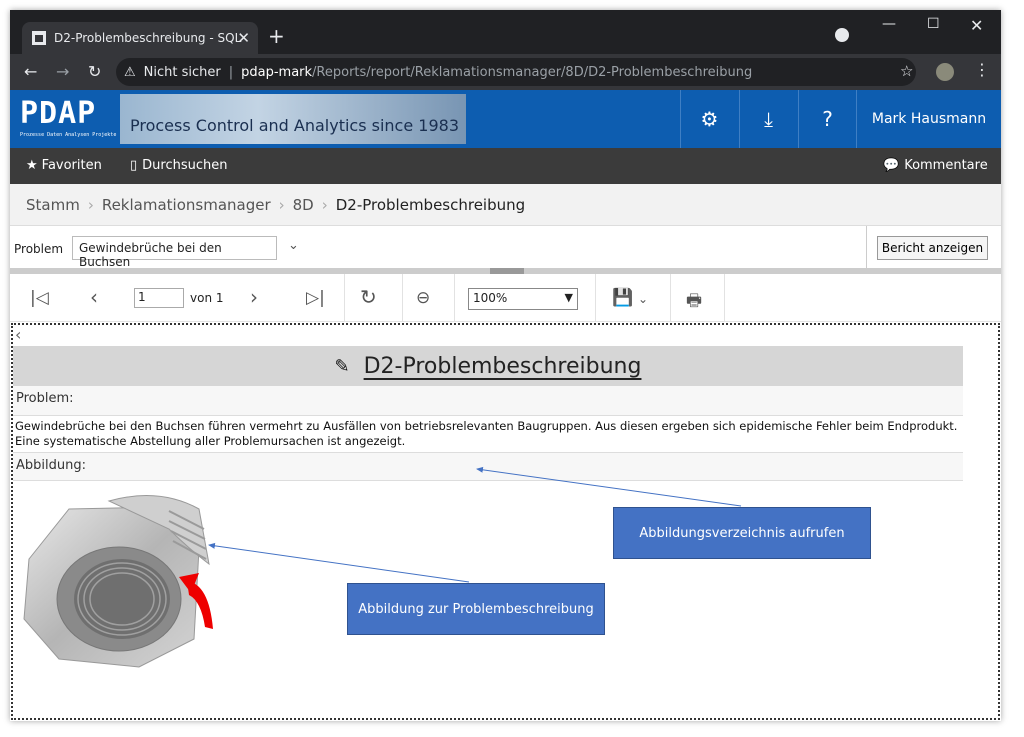  I want to click on favicon-icon, so click(39, 38).